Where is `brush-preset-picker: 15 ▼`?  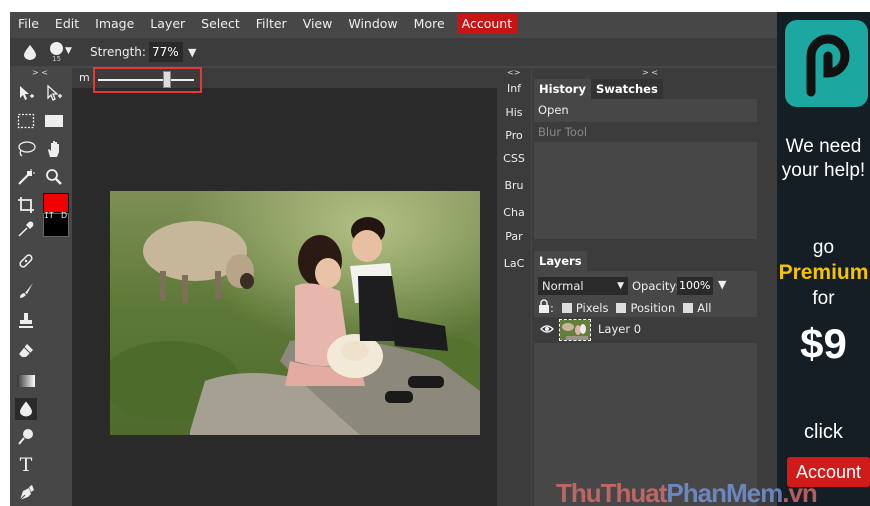 brush-preset-picker: 15 ▼ is located at coordinates (61, 52).